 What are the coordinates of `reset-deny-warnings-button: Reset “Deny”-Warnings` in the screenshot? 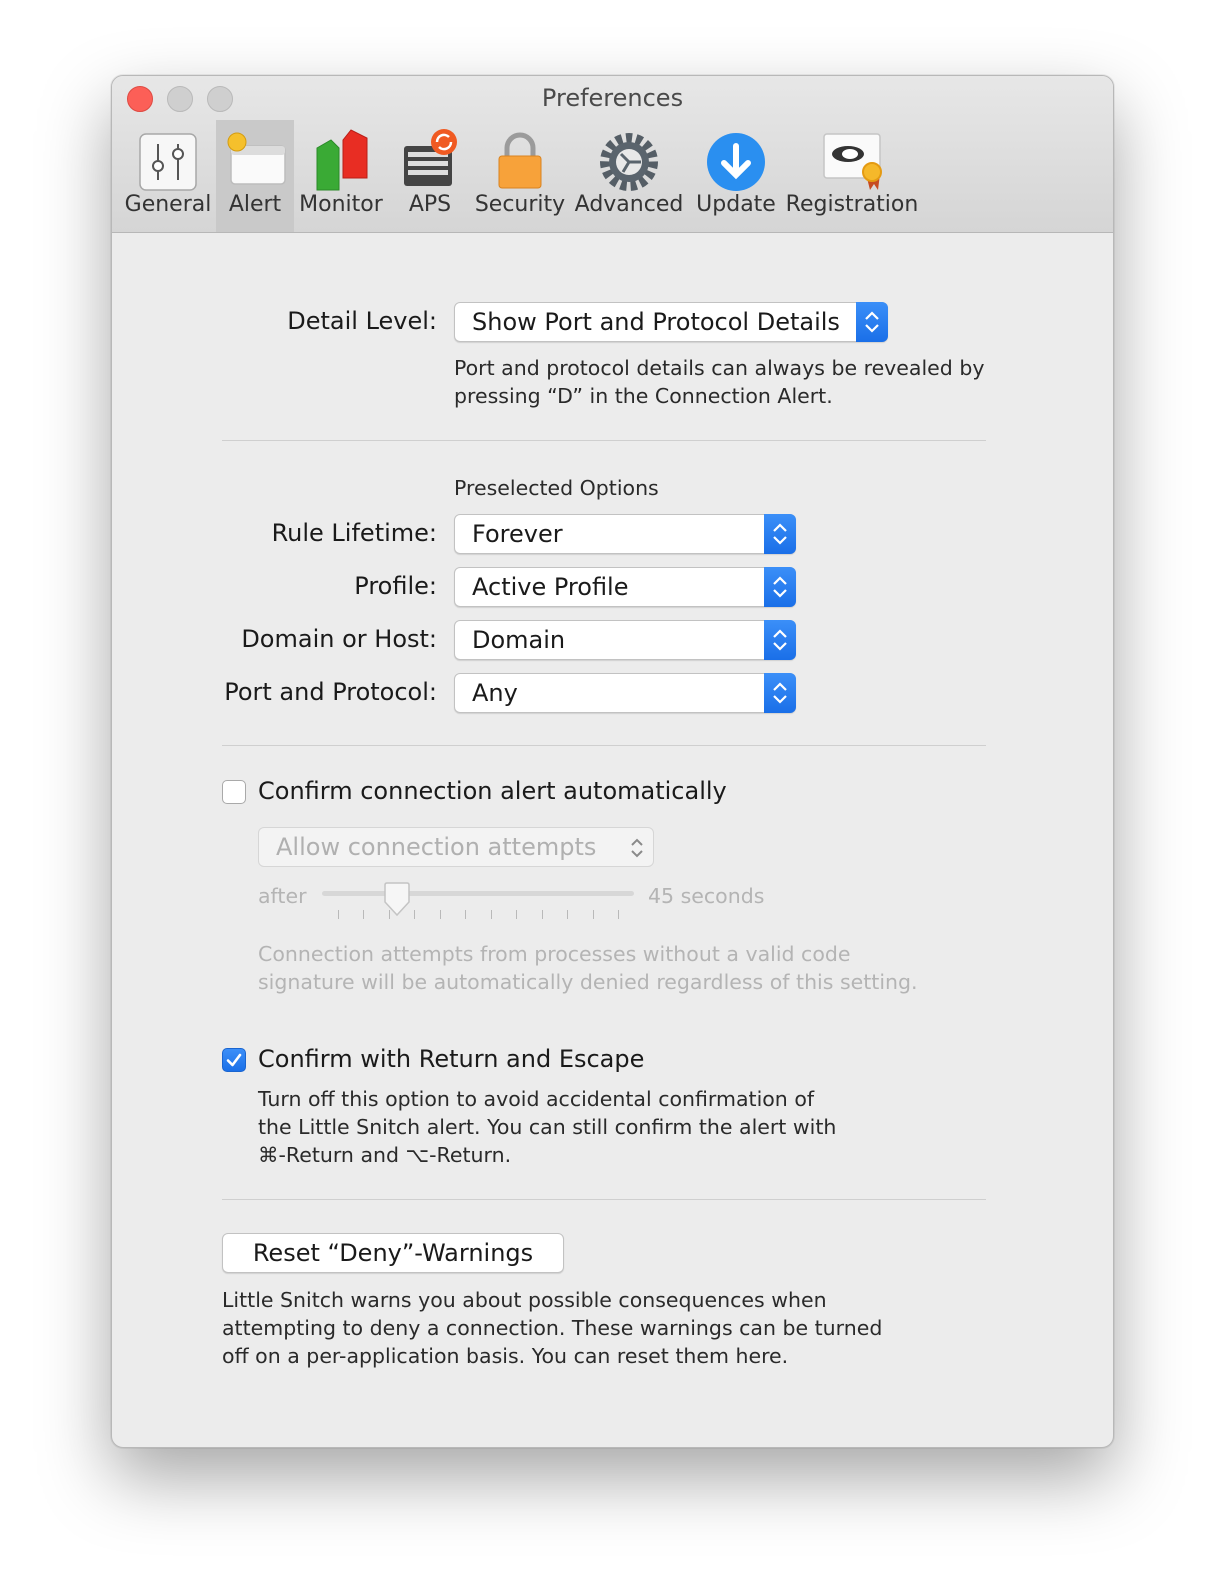 It's located at (393, 1253).